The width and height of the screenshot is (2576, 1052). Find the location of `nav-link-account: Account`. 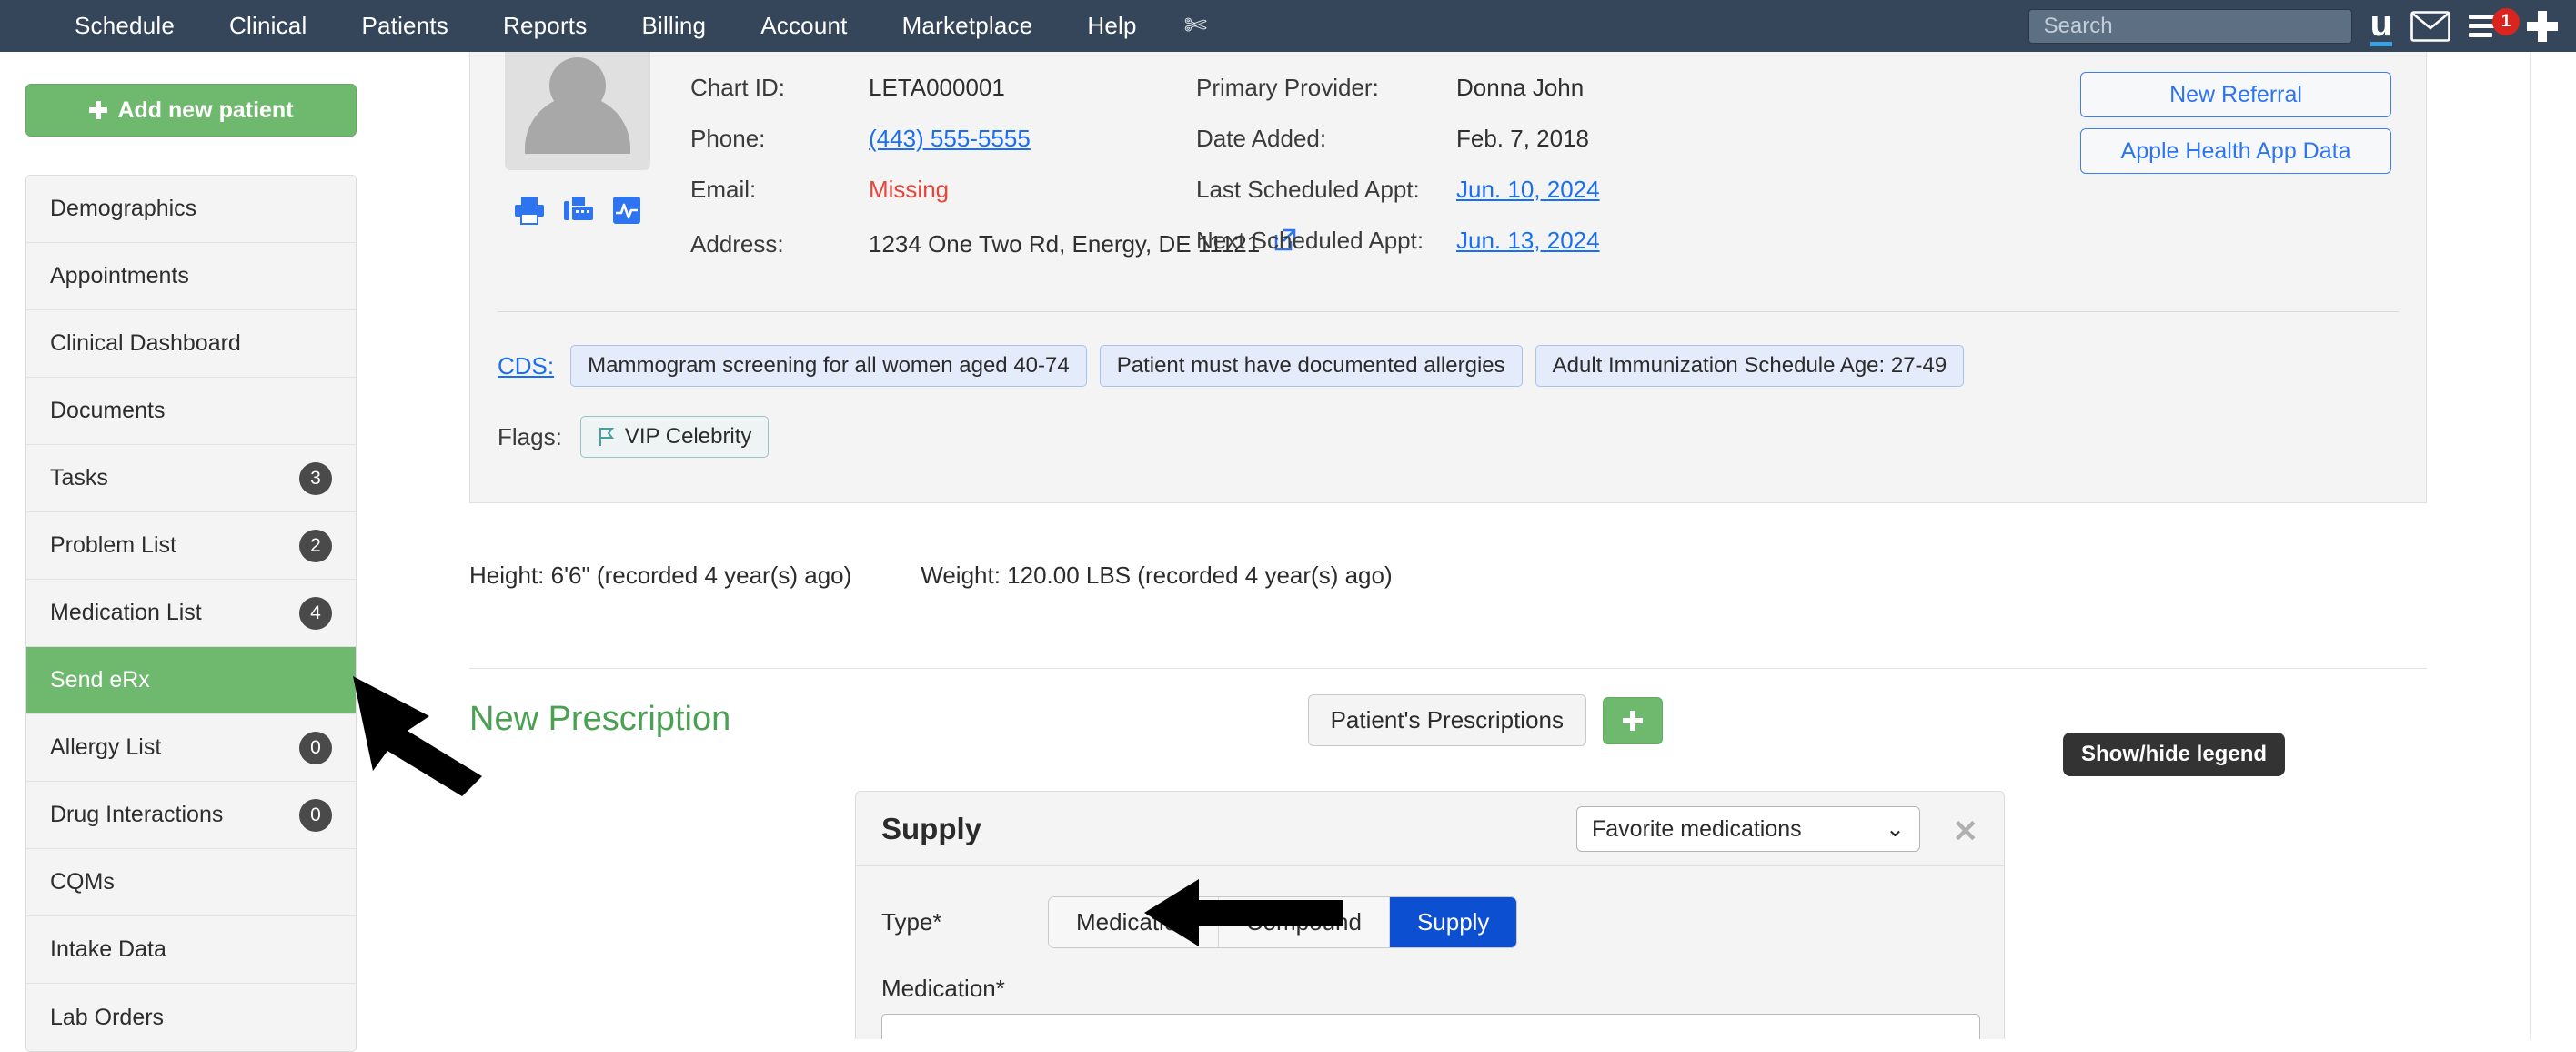

nav-link-account: Account is located at coordinates (803, 26).